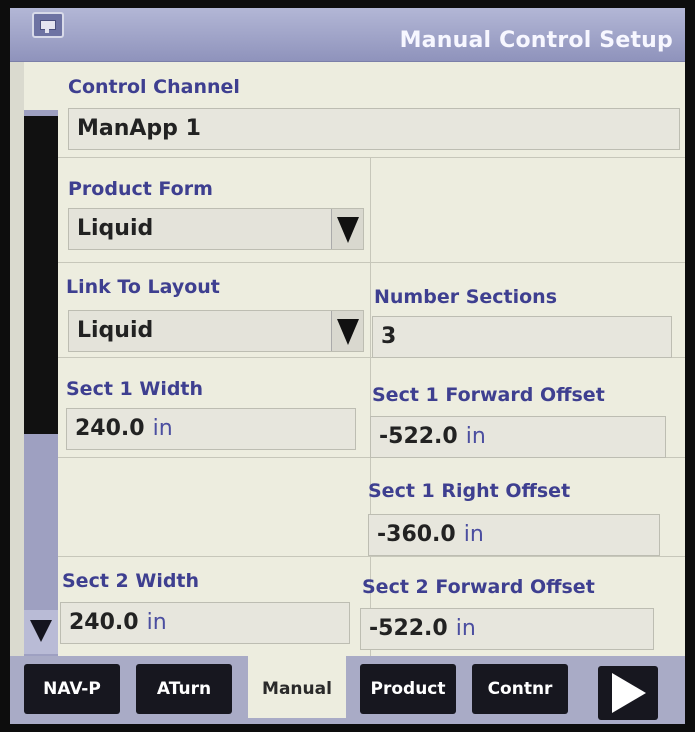 The image size is (695, 732). Describe the element at coordinates (347, 35) in the screenshot. I see `title-bar: Manual Control Setup` at that location.